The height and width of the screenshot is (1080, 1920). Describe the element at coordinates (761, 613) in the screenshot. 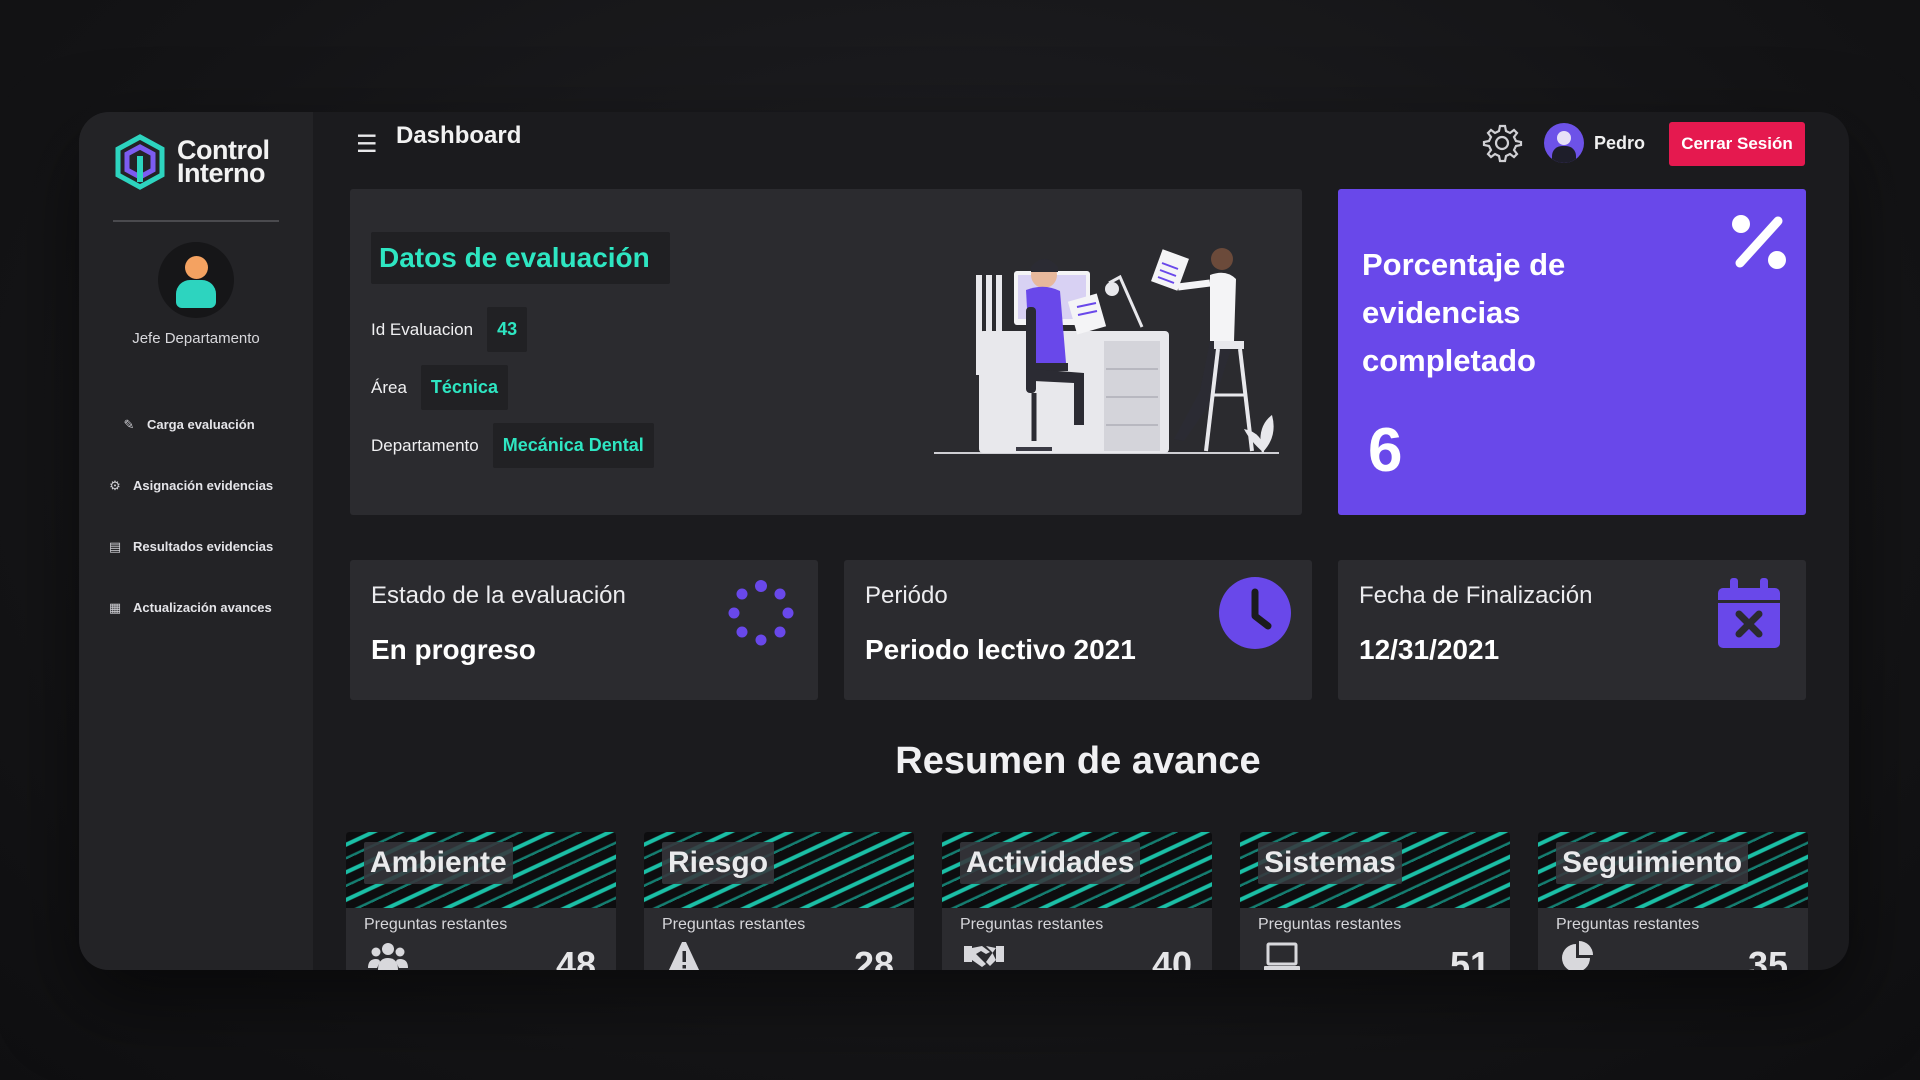

I see `spinner-icon` at that location.